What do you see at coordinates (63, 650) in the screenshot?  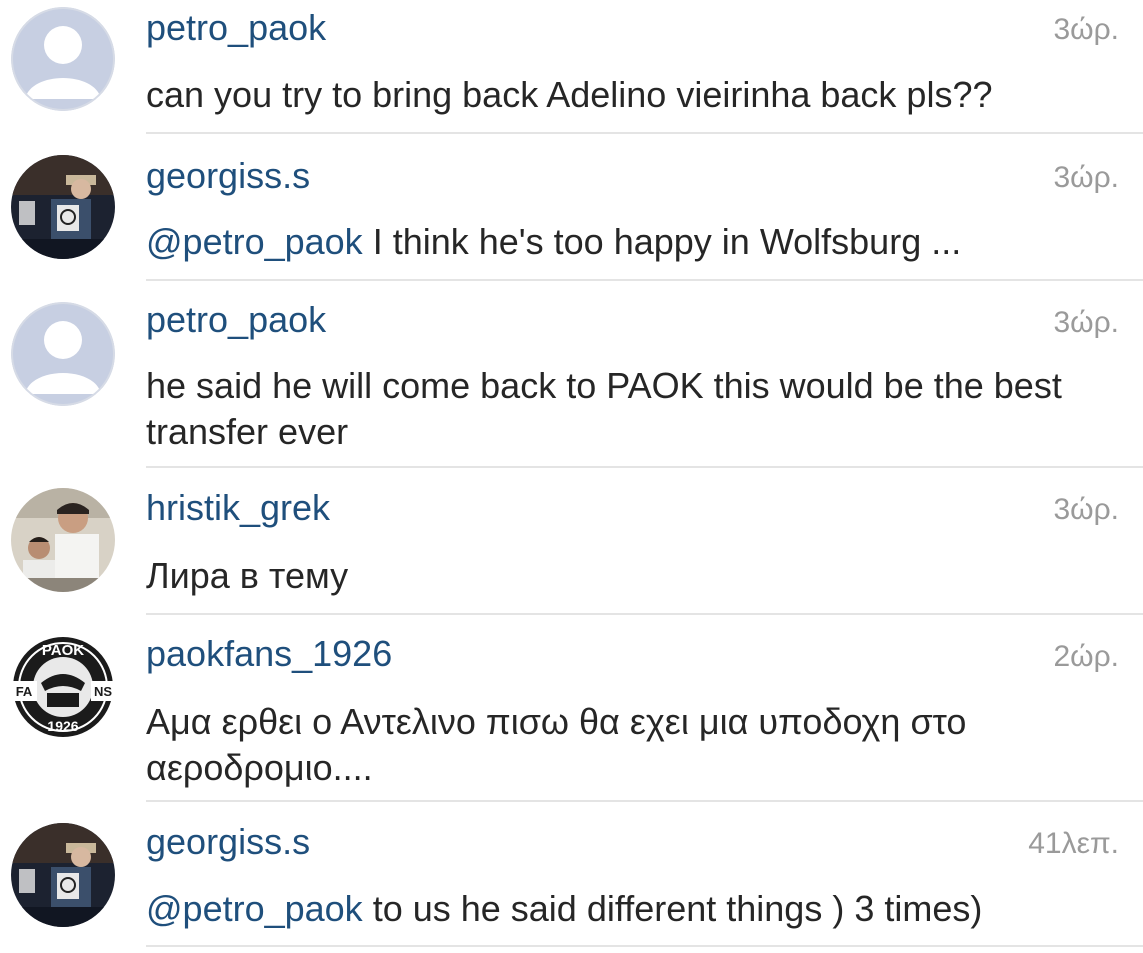 I see `svg-text: PAOK` at bounding box center [63, 650].